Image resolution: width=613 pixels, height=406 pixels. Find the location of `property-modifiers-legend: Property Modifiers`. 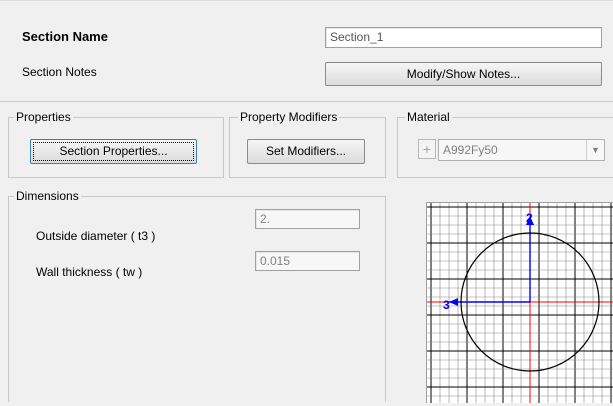

property-modifiers-legend: Property Modifiers is located at coordinates (289, 117).